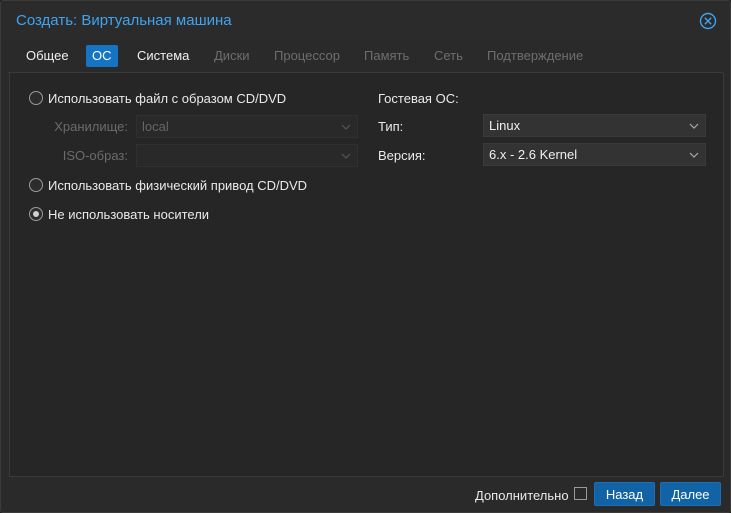 This screenshot has height=513, width=731. What do you see at coordinates (708, 21) in the screenshot?
I see `close-icon` at bounding box center [708, 21].